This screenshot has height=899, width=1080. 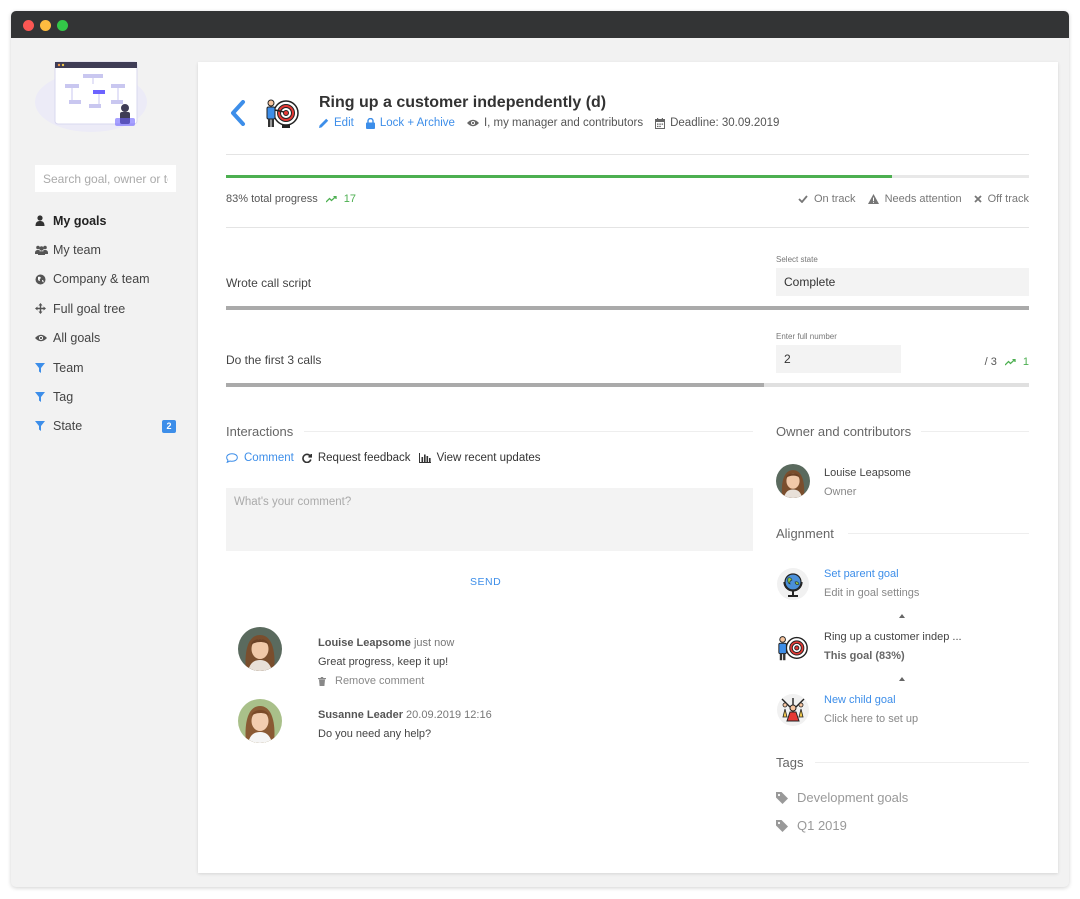 What do you see at coordinates (923, 199) in the screenshot?
I see `needs-attention-label: Needs attention` at bounding box center [923, 199].